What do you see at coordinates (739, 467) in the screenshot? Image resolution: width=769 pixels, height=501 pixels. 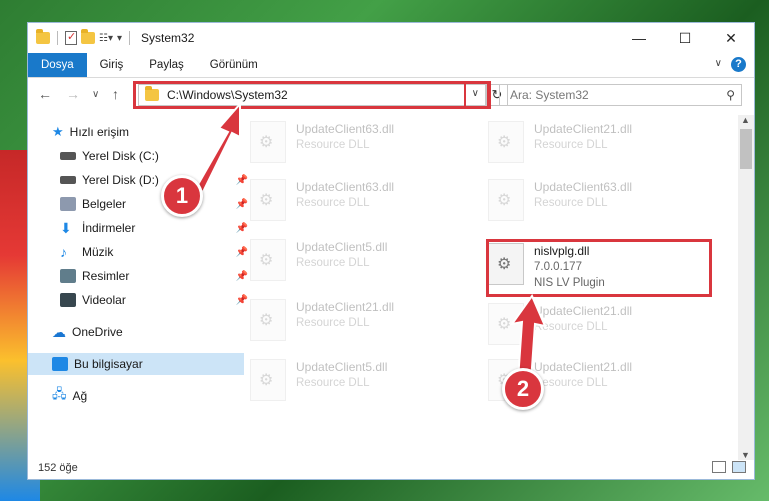 I see `large-icons-view-icon` at bounding box center [739, 467].